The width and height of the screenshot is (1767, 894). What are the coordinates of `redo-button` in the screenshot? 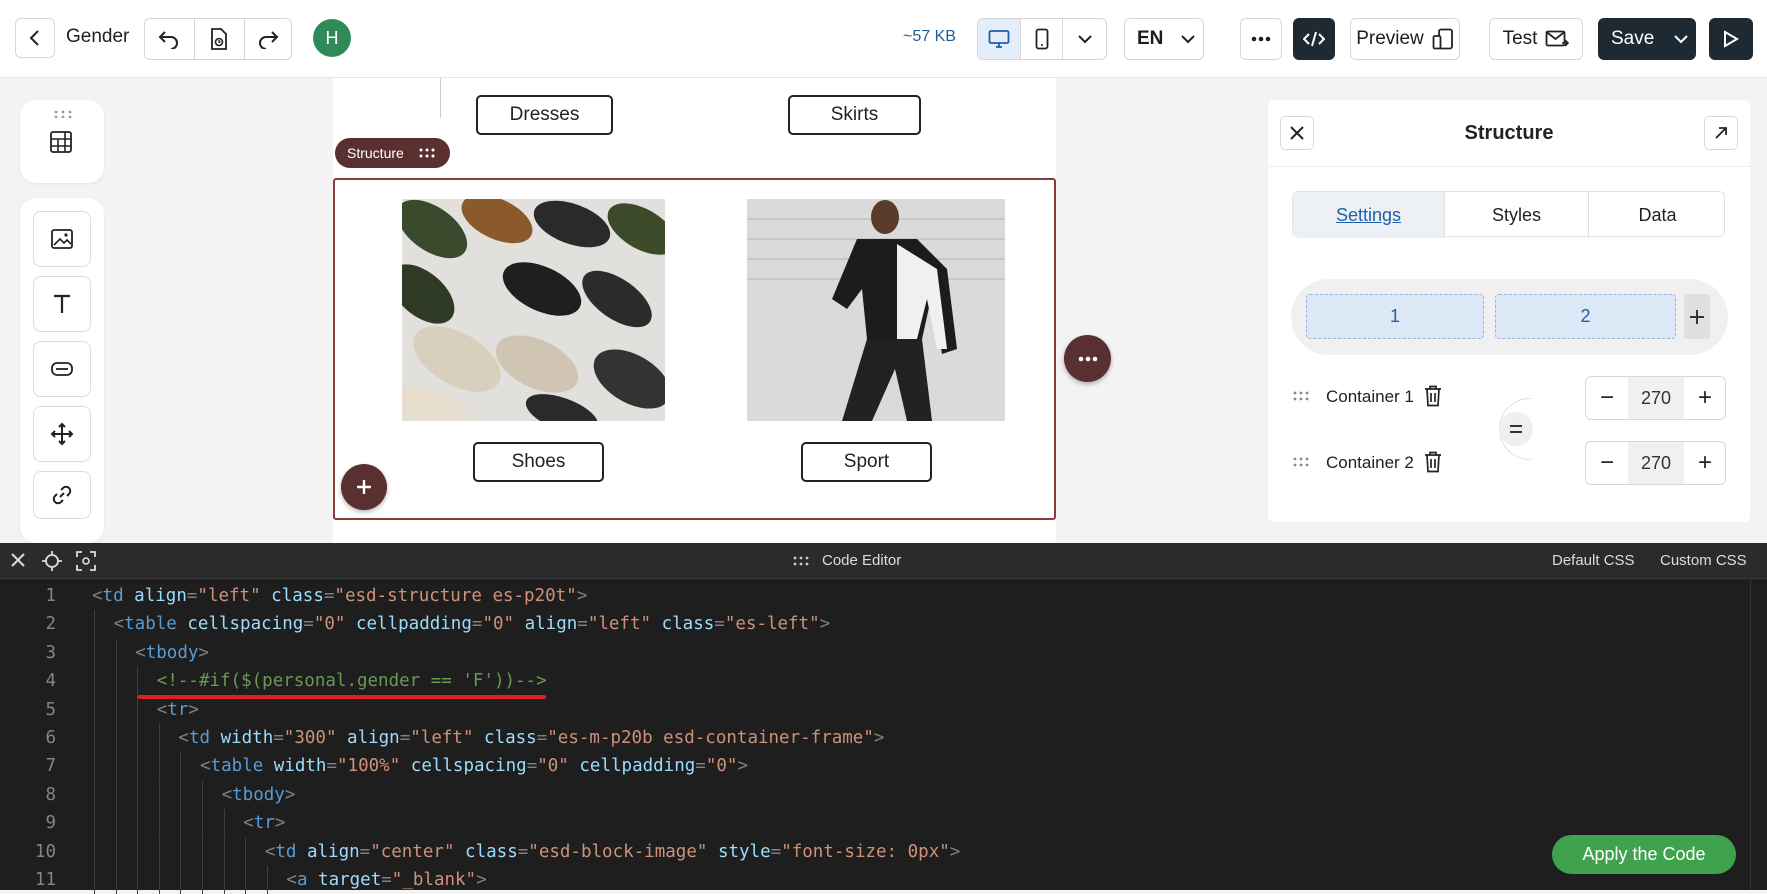 It's located at (268, 39).